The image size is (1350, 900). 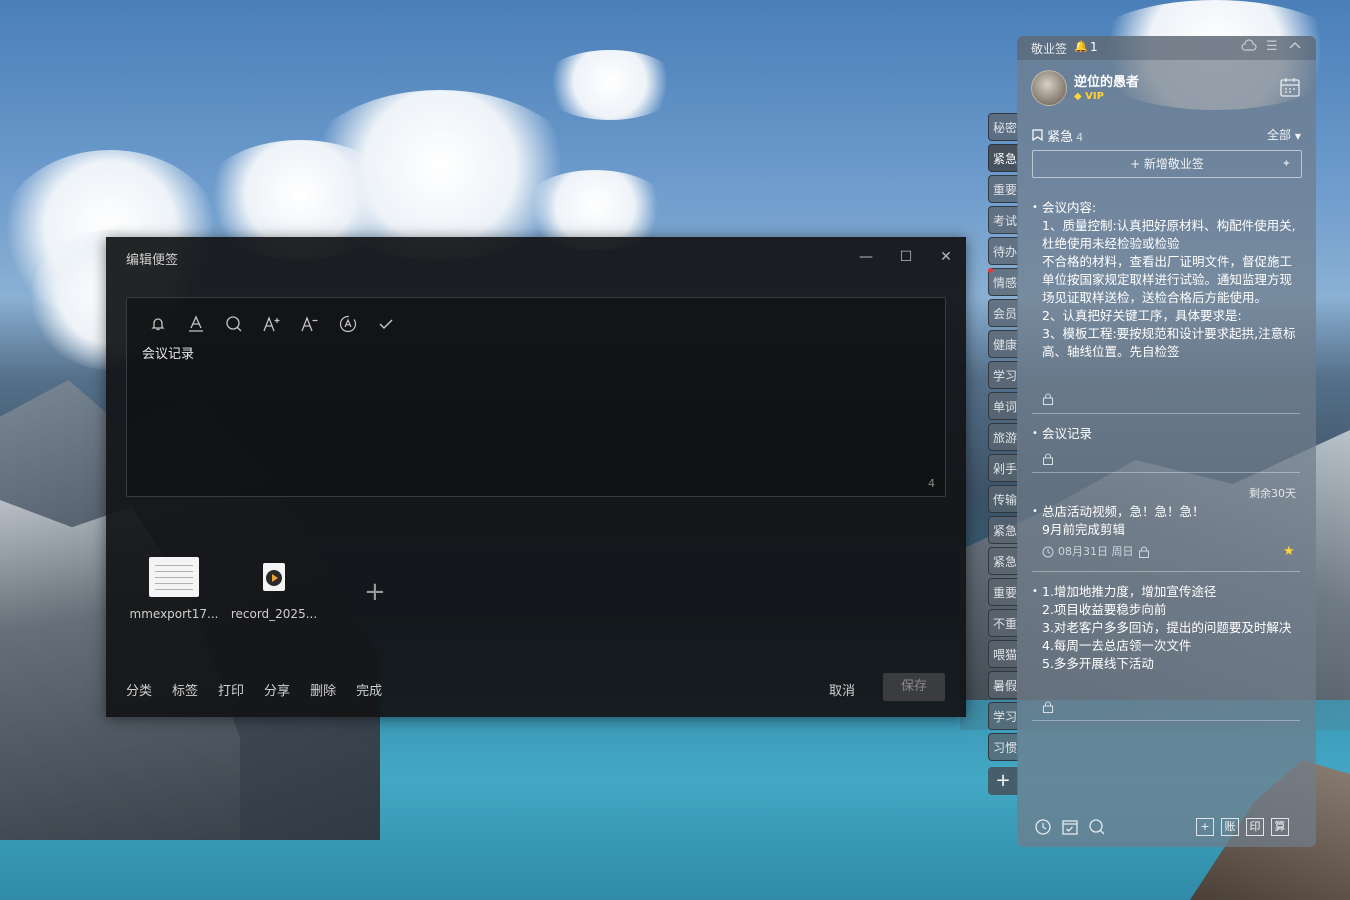 I want to click on bookmark-icon, so click(x=1037, y=135).